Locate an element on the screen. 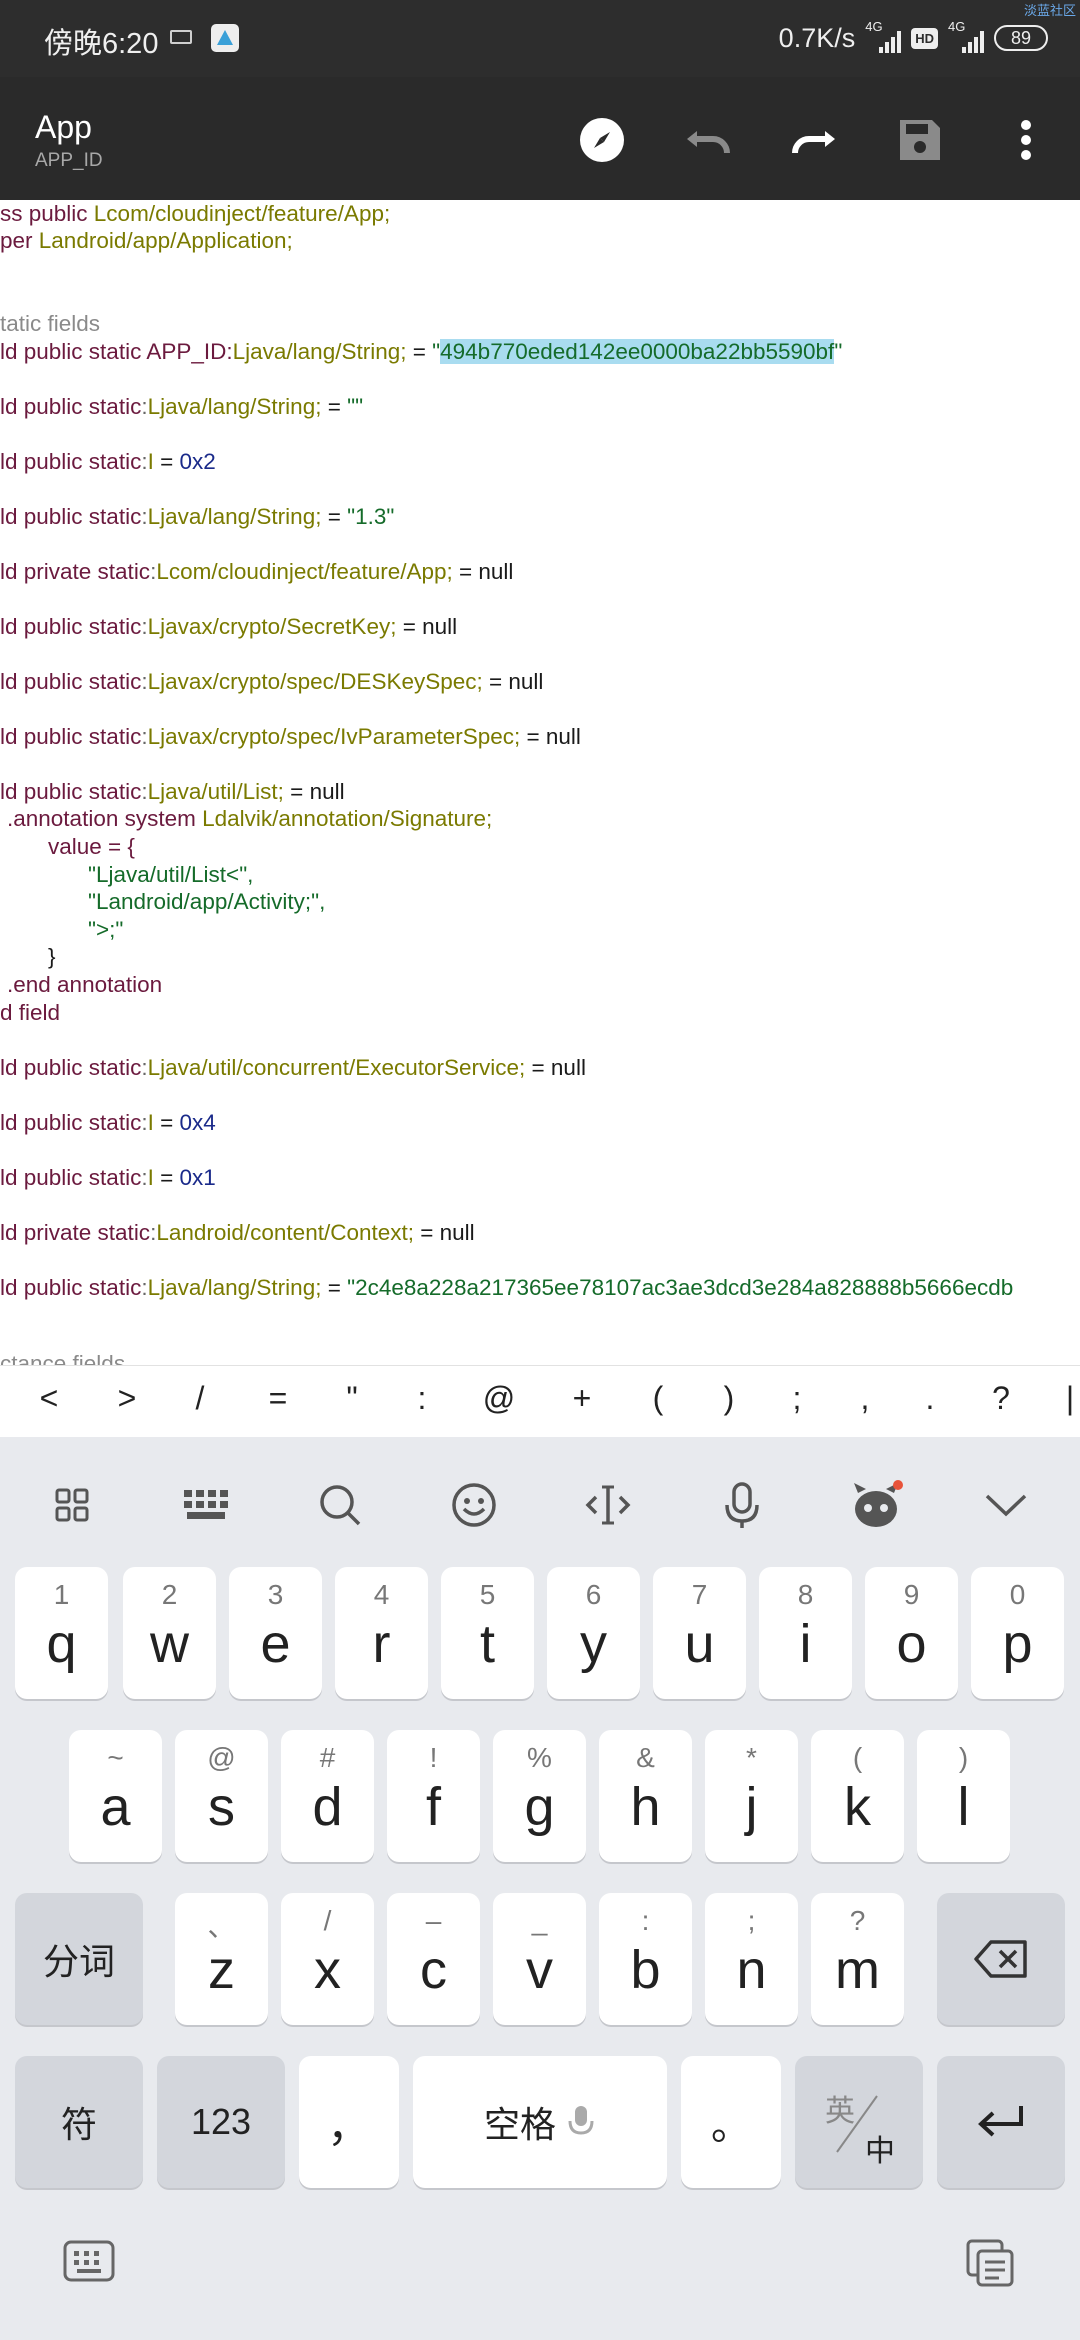 This screenshot has width=1080, height=2340. comma-key: ， is located at coordinates (349, 2122).